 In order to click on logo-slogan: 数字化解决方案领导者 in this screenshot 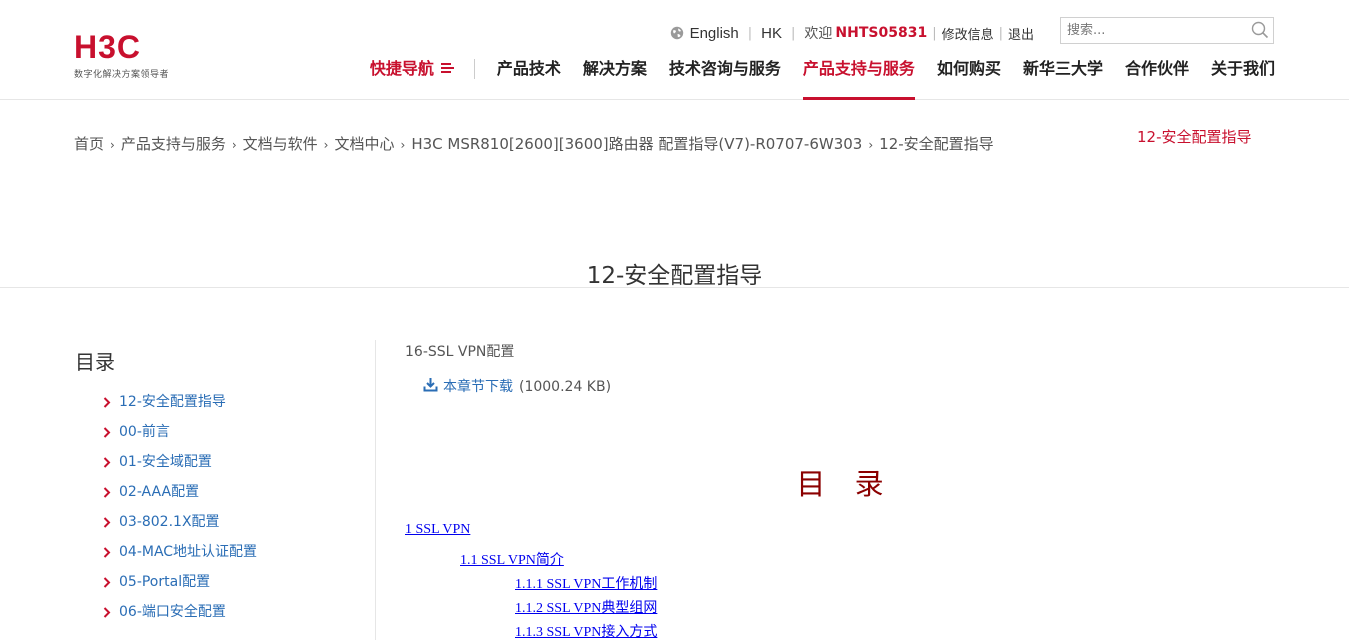, I will do `click(122, 75)`.